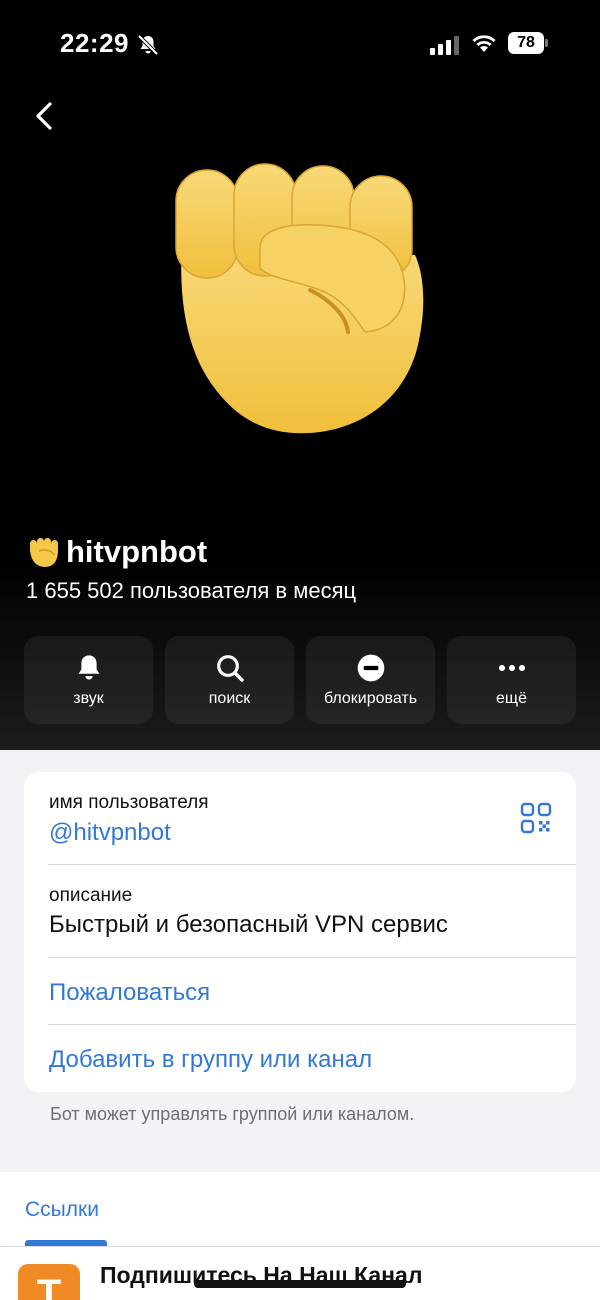  I want to click on search-icon, so click(230, 668).